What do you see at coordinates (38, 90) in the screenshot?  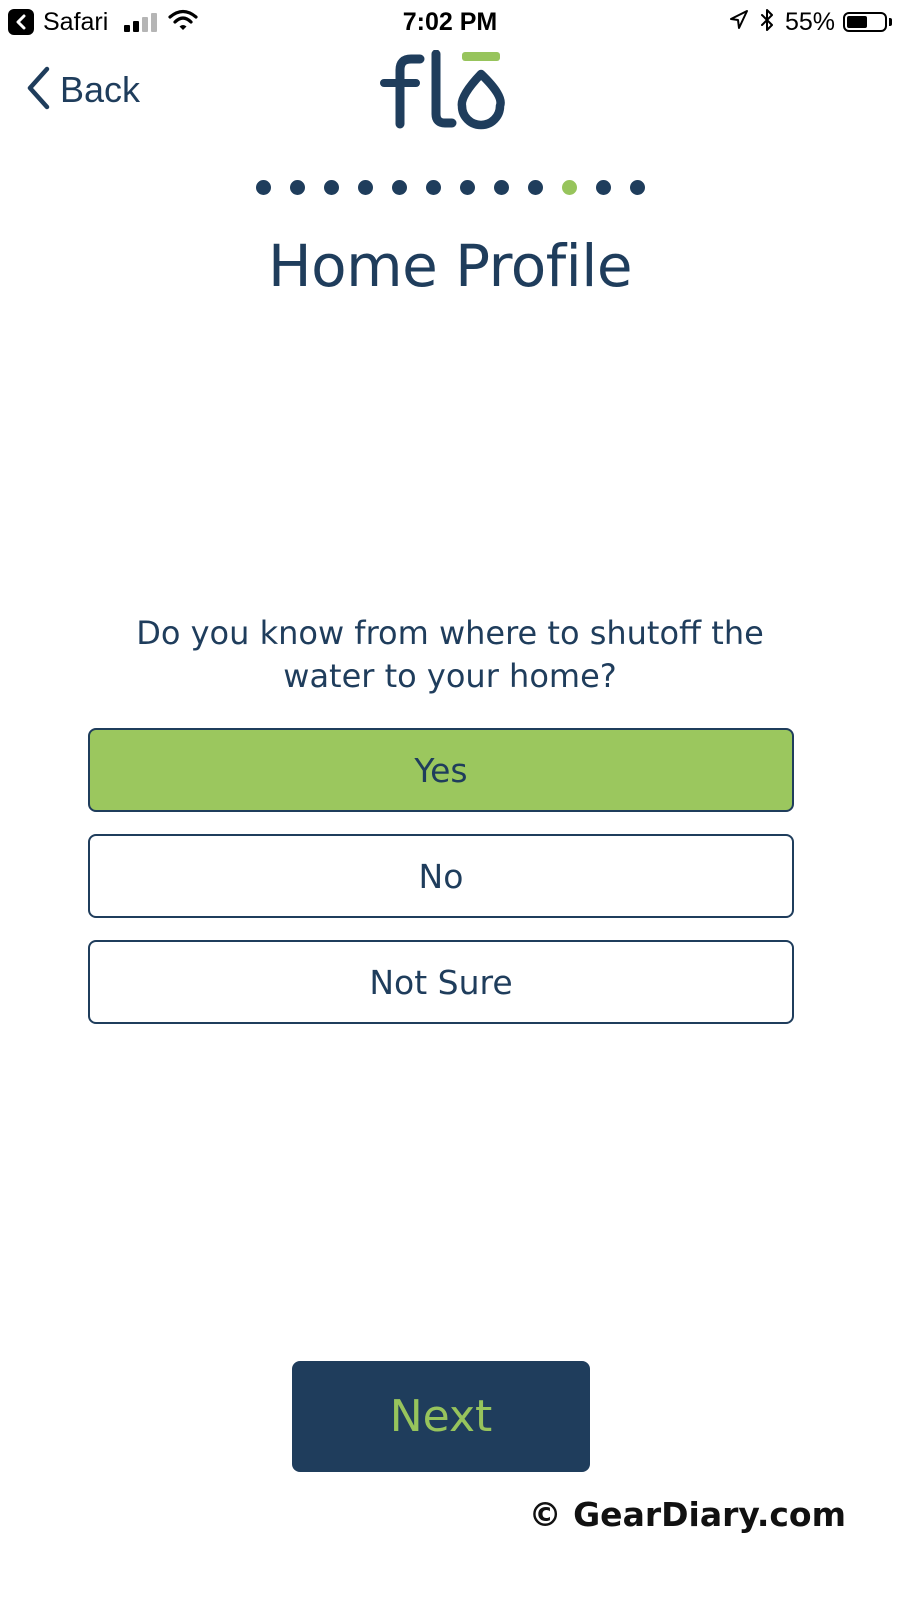 I see `chevron-left-icon` at bounding box center [38, 90].